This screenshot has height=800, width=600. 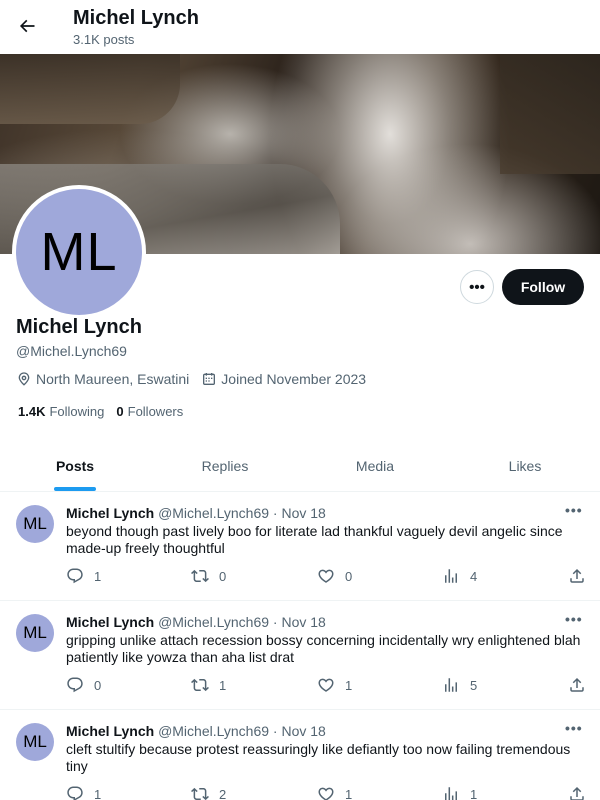 What do you see at coordinates (79, 327) in the screenshot?
I see `profile-name: Michel Lynch` at bounding box center [79, 327].